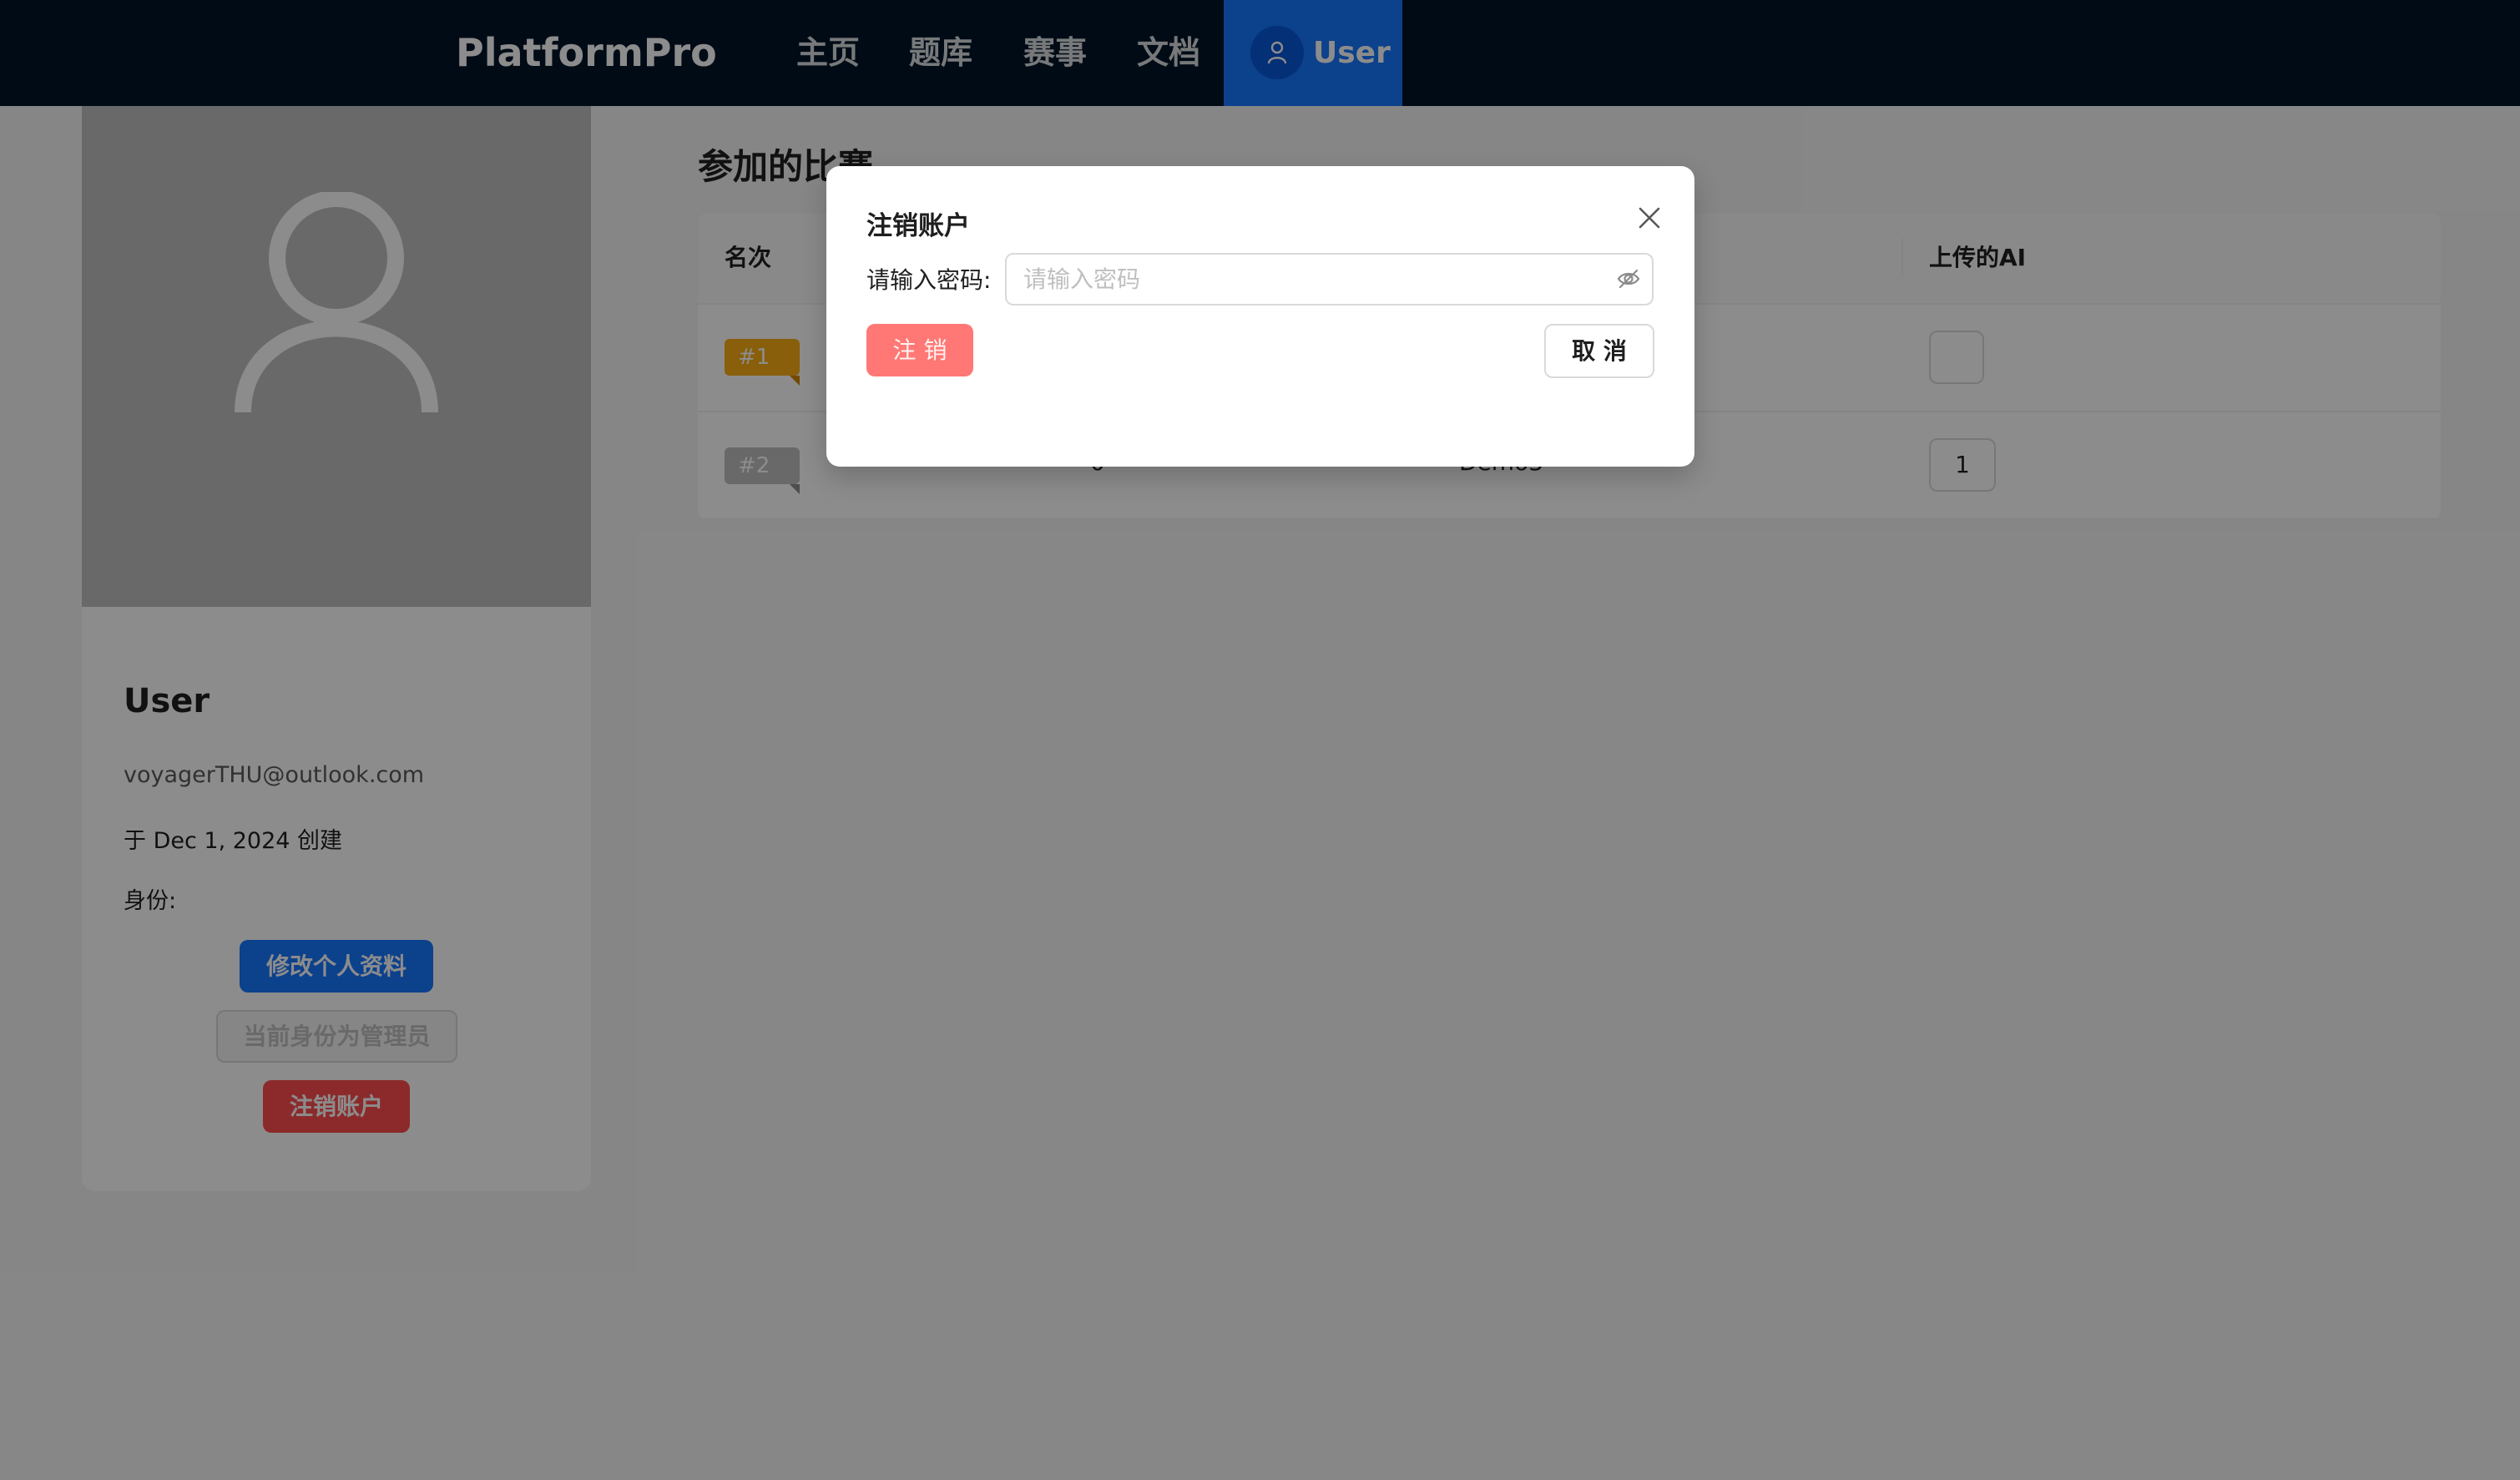  I want to click on modal-close-button, so click(1649, 218).